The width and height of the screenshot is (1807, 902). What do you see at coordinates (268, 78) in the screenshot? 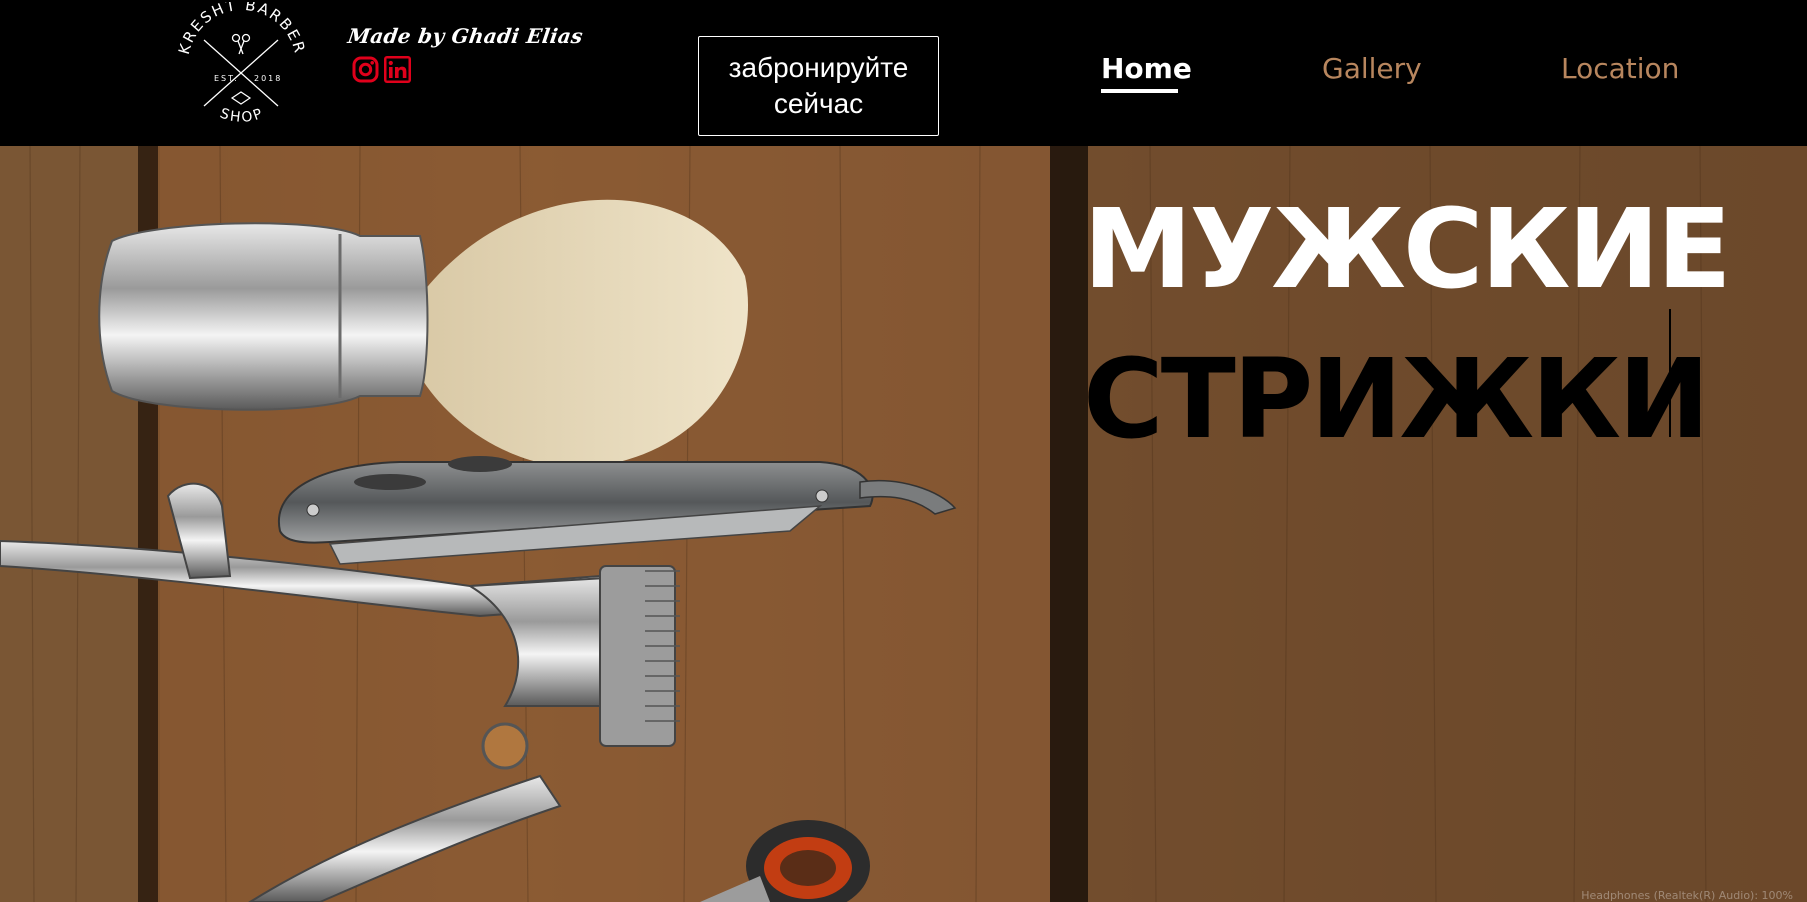
I see `logo-year-text: 2018` at bounding box center [268, 78].